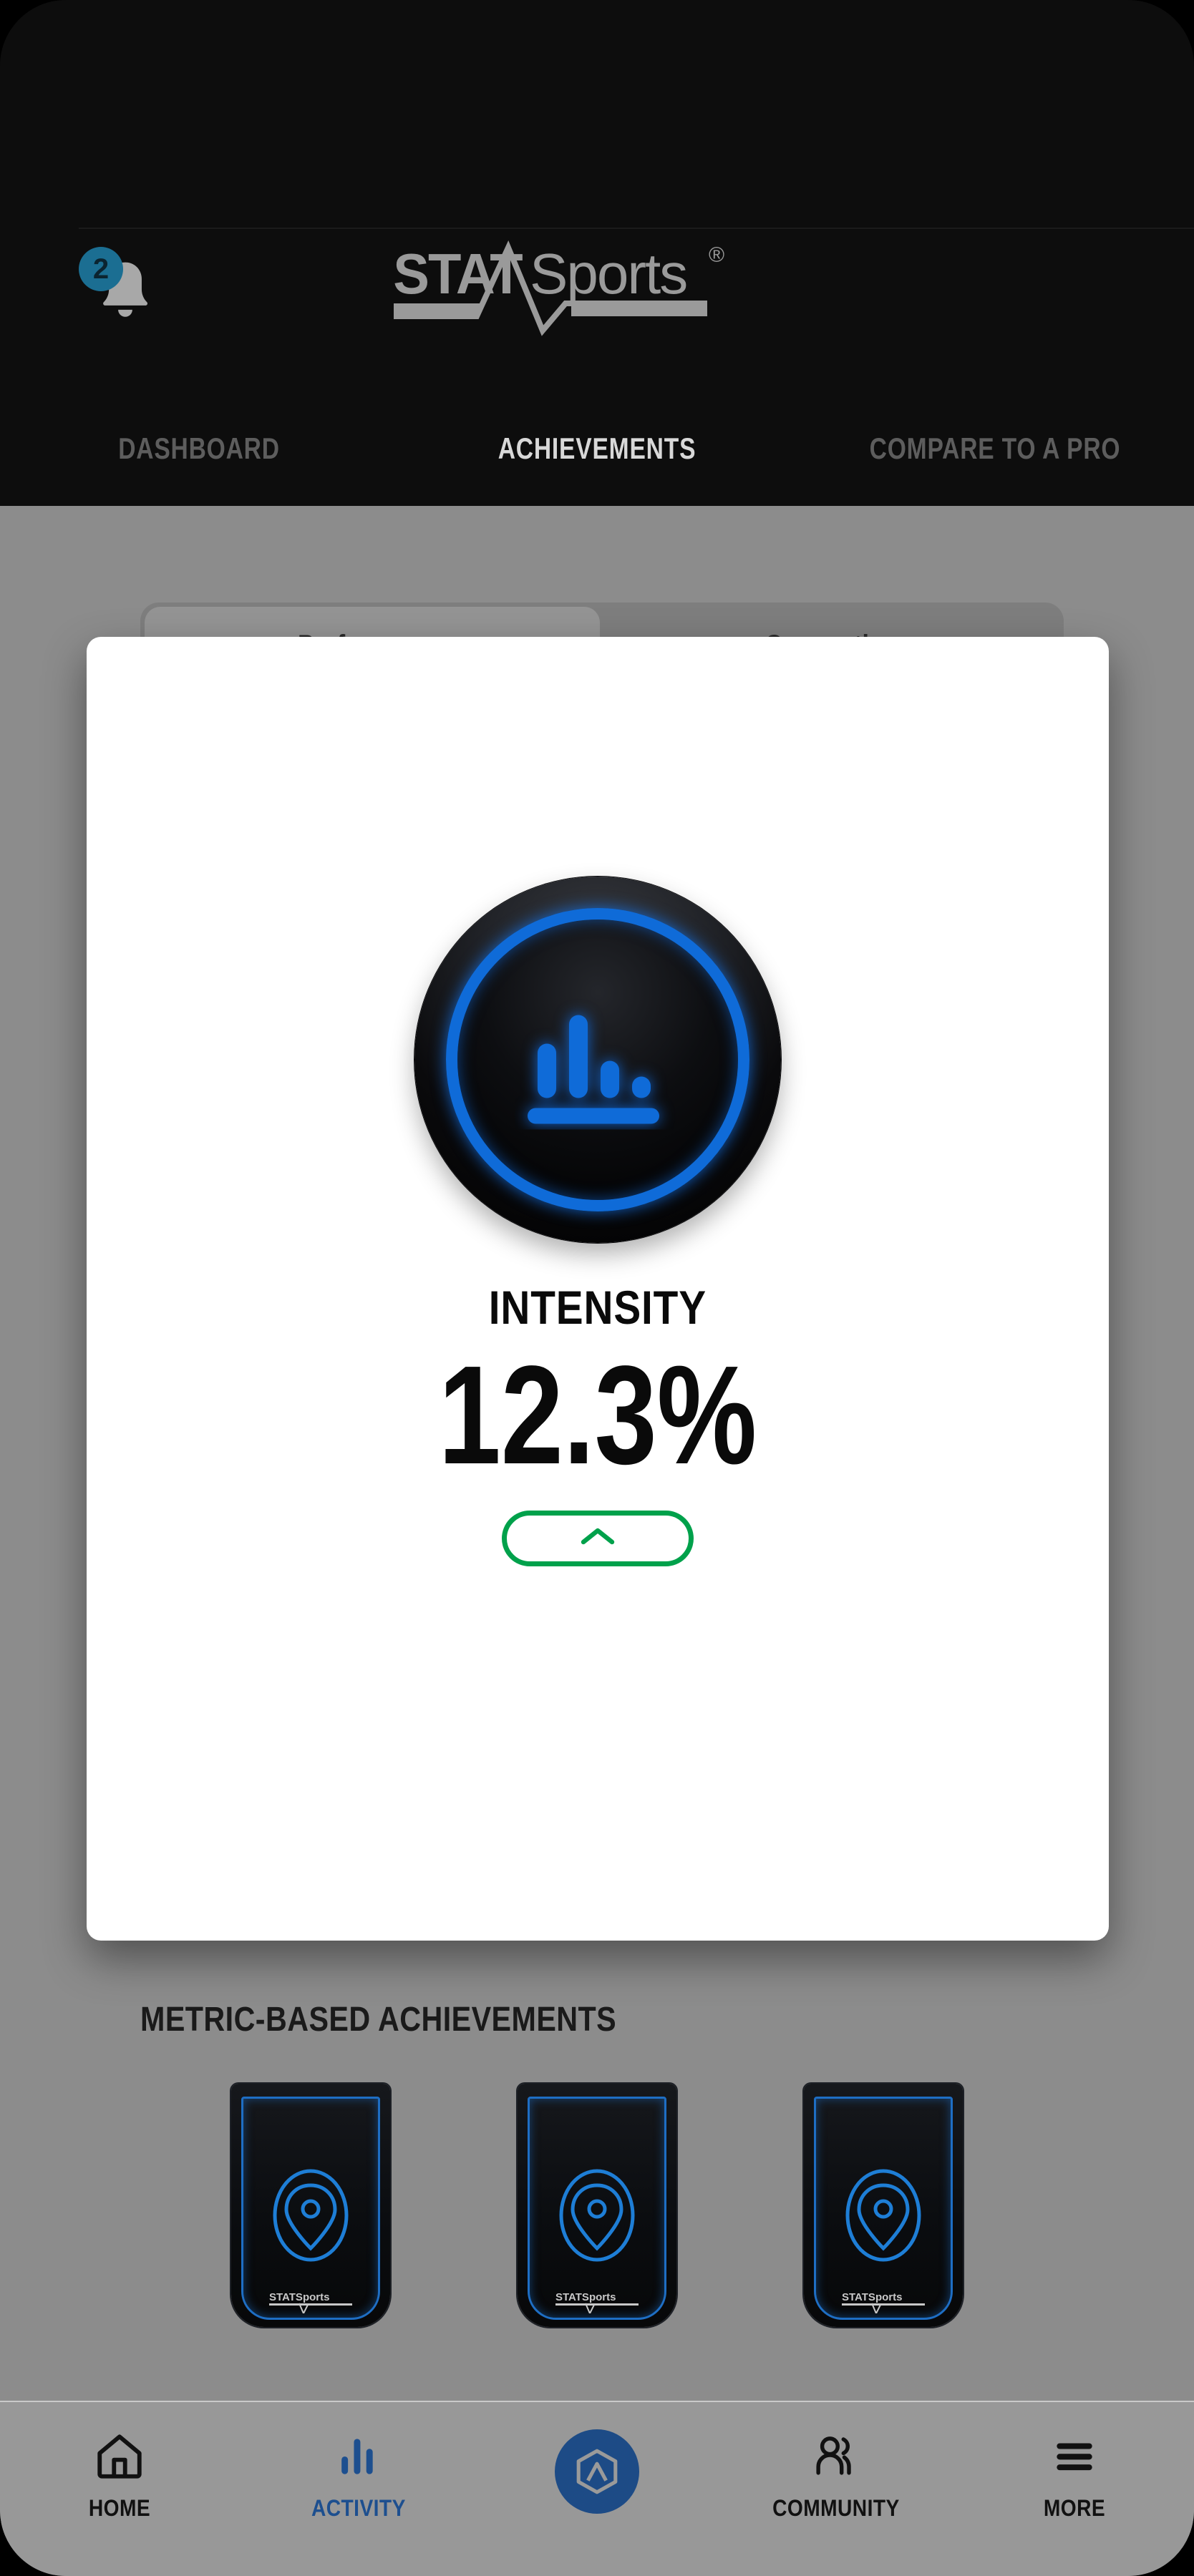  I want to click on hamburger-icon, so click(1074, 2456).